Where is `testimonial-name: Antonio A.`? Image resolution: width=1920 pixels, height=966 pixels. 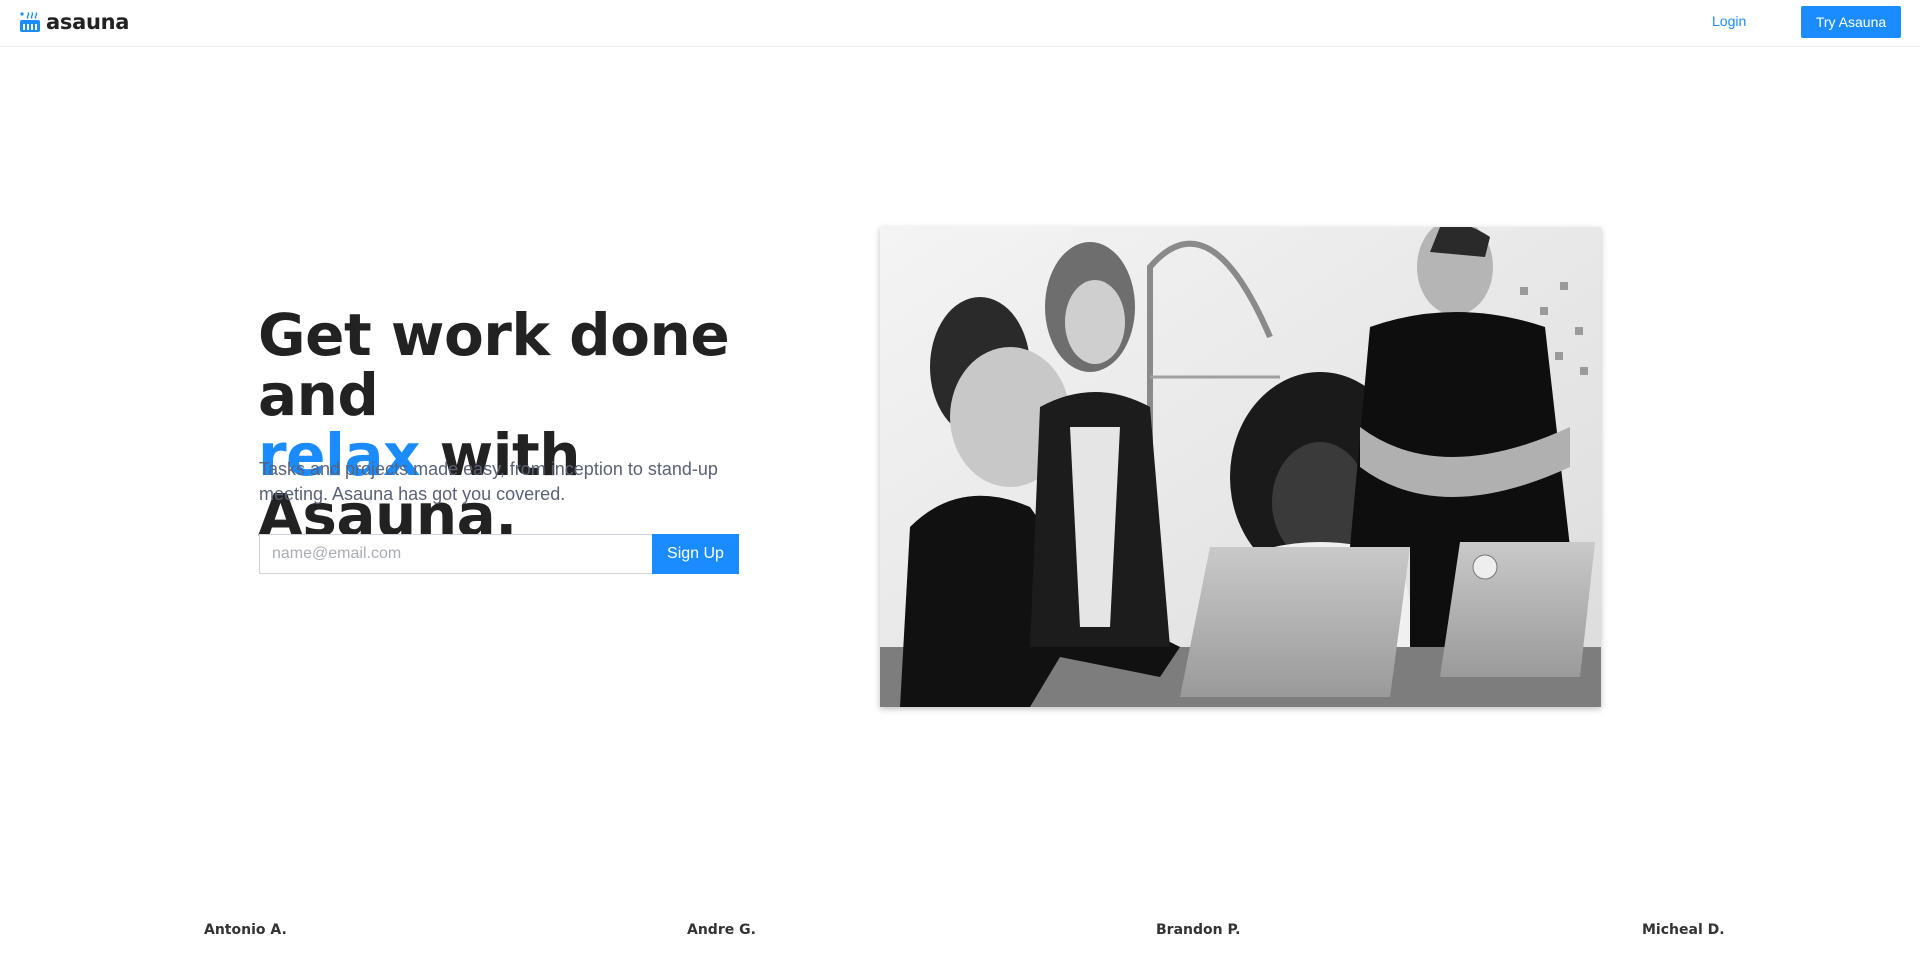
testimonial-name: Antonio A. is located at coordinates (245, 930).